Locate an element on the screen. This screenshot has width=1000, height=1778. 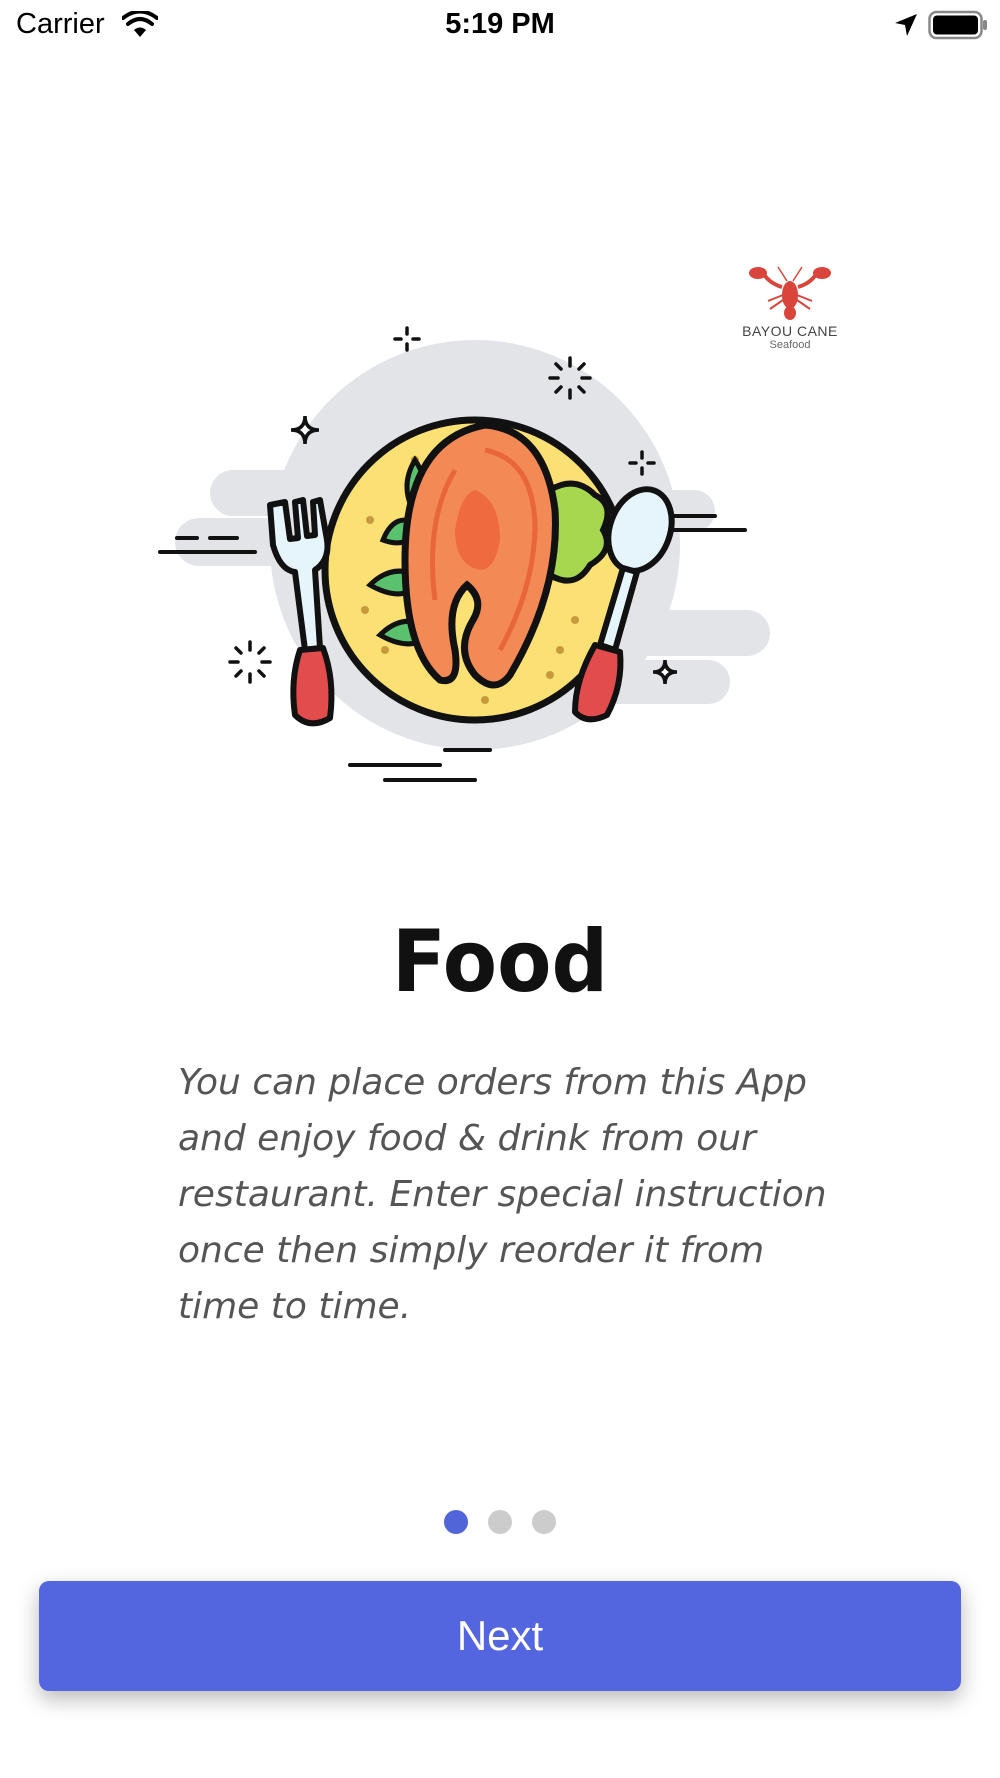
next-button: Next is located at coordinates (500, 1636).